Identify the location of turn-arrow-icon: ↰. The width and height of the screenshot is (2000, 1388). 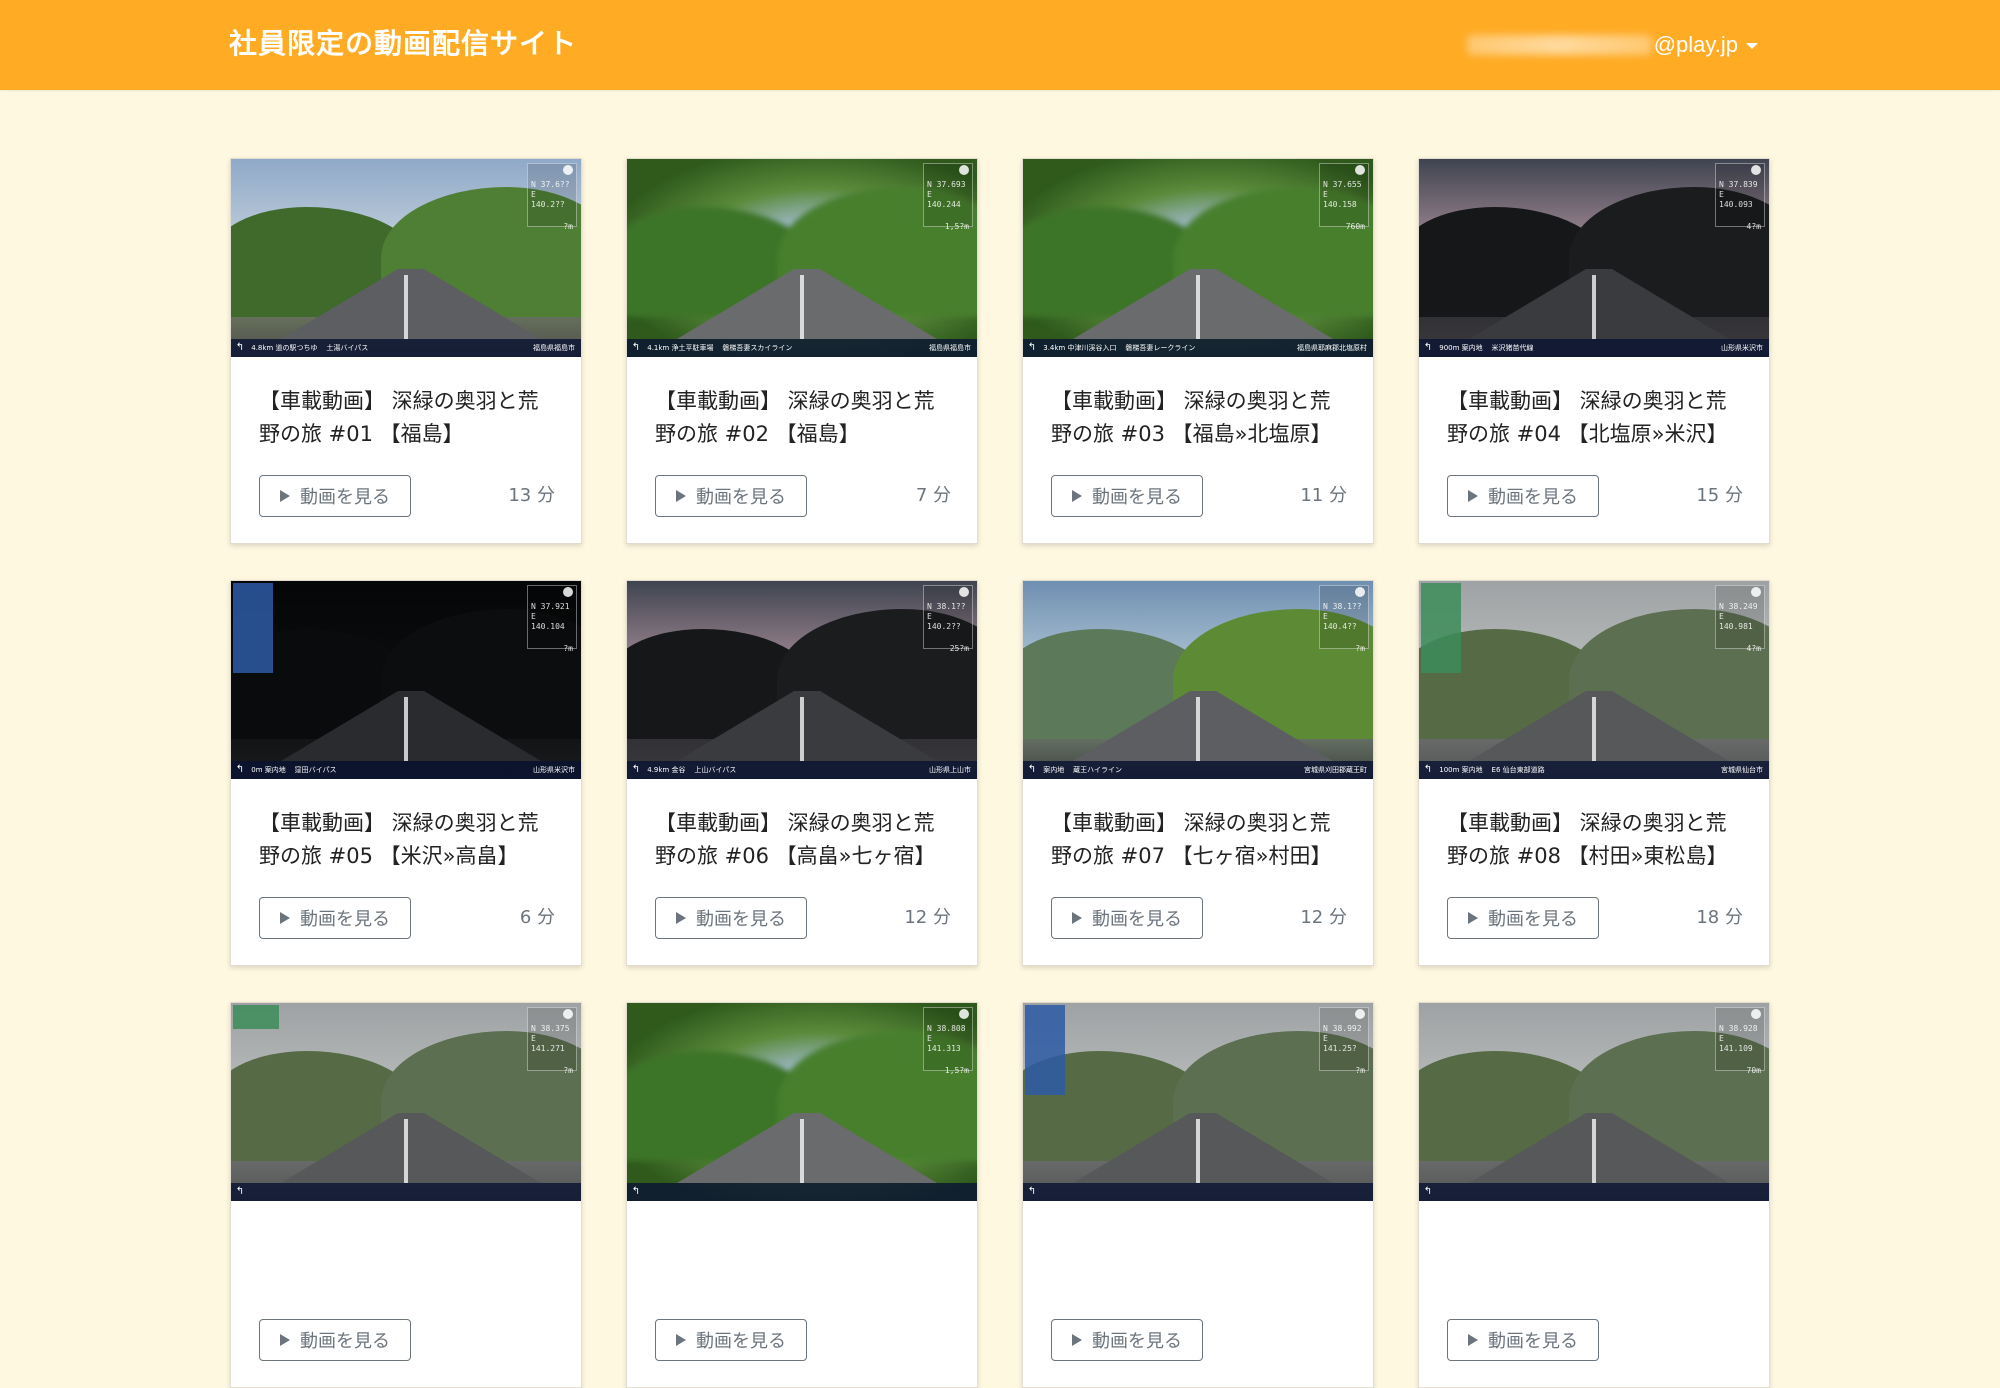
(240, 769).